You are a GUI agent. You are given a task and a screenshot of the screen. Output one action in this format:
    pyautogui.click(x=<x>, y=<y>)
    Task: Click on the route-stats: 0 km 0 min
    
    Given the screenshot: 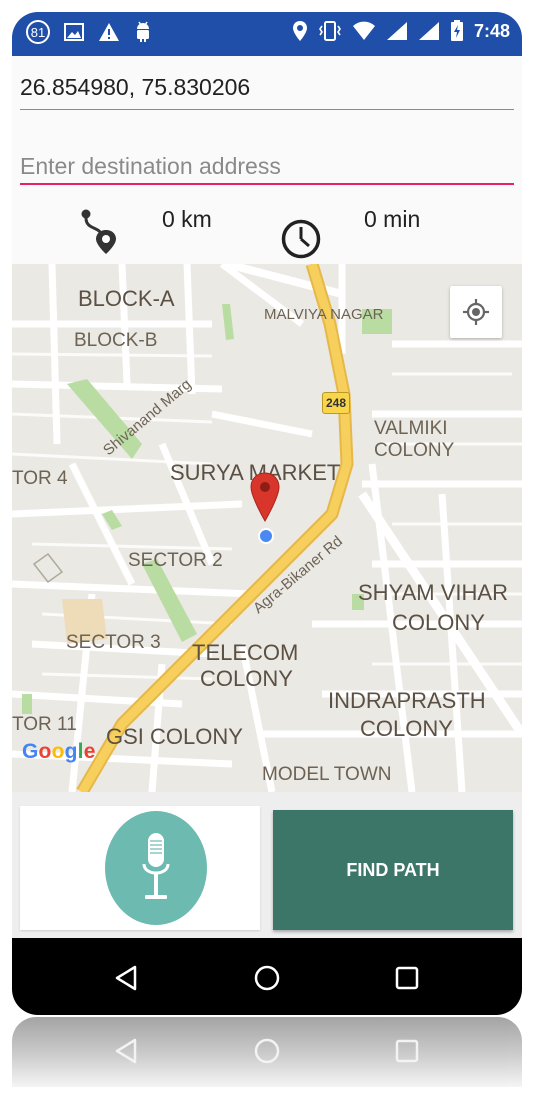 What is the action you would take?
    pyautogui.click(x=267, y=233)
    